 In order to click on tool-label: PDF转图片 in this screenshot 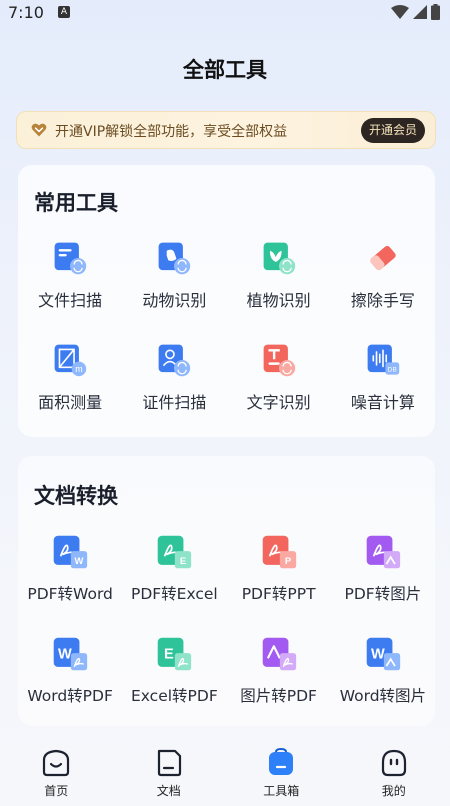, I will do `click(383, 594)`.